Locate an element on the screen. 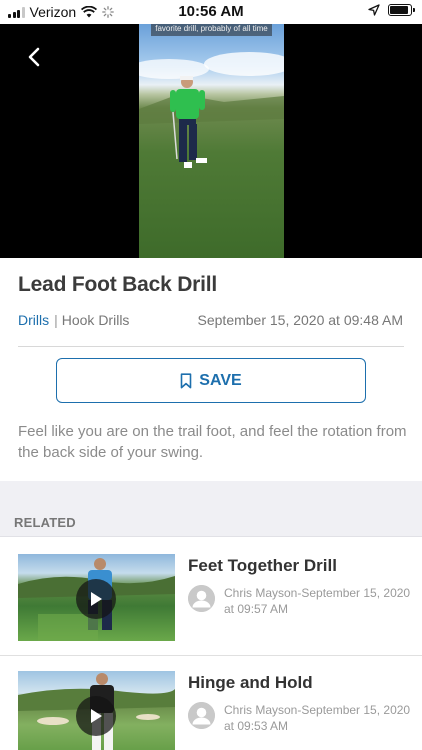 The width and height of the screenshot is (422, 750). status-right is located at coordinates (391, 10).